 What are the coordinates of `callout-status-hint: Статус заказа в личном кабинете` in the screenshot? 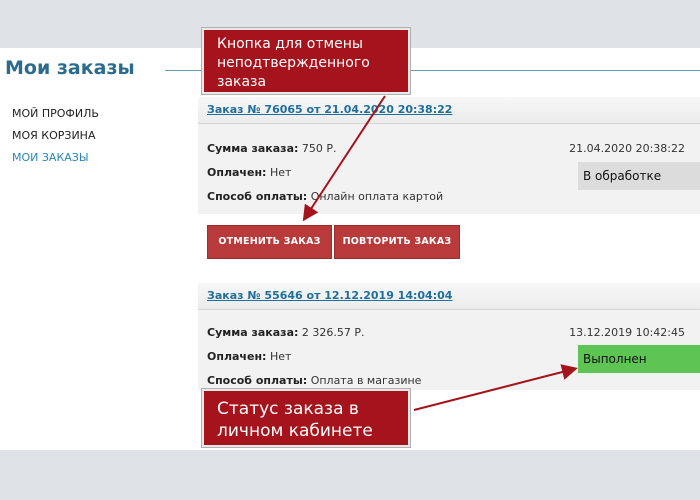 It's located at (306, 418).